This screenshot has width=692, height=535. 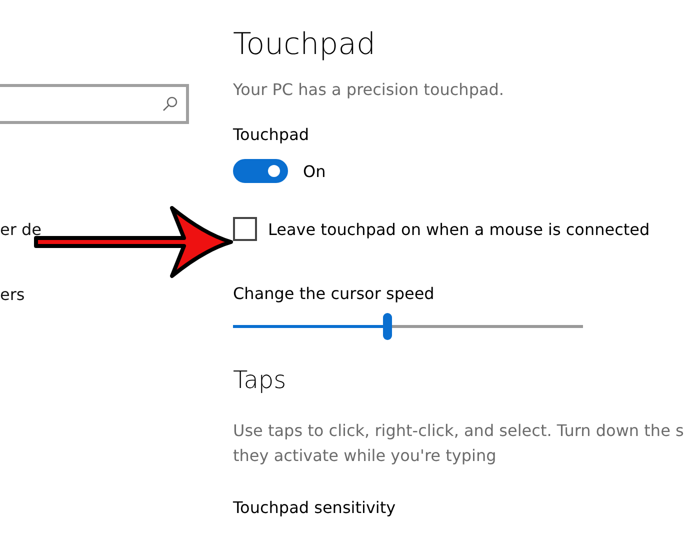 What do you see at coordinates (459, 229) in the screenshot?
I see `checkbox-label: Leave touchpad on when a mouse is connected` at bounding box center [459, 229].